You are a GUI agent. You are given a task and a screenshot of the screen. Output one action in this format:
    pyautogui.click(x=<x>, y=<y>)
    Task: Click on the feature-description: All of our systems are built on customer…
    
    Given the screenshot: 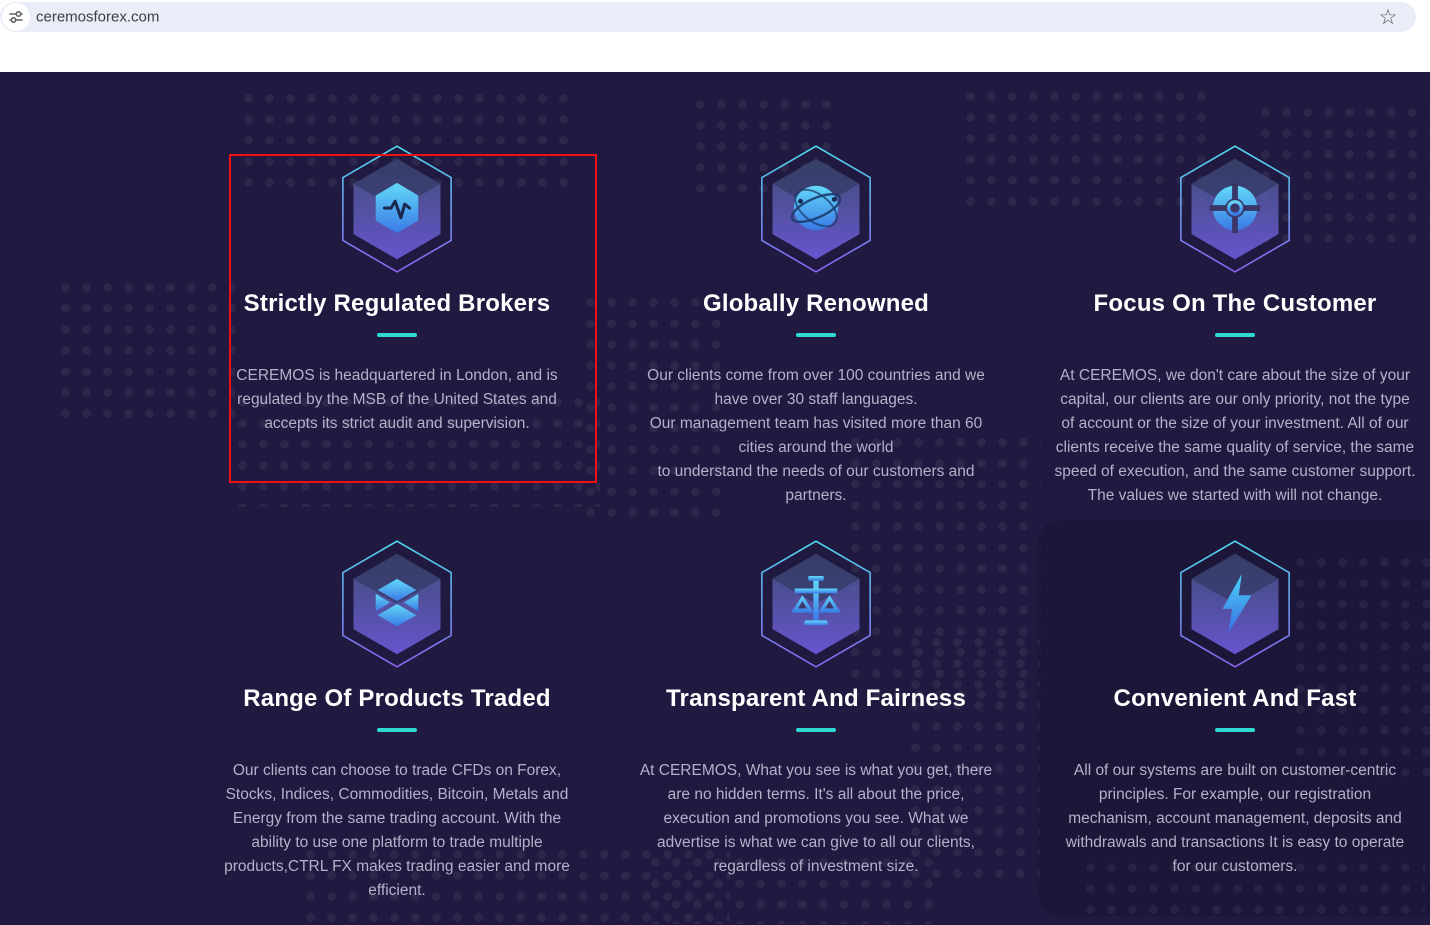 What is the action you would take?
    pyautogui.click(x=1235, y=818)
    